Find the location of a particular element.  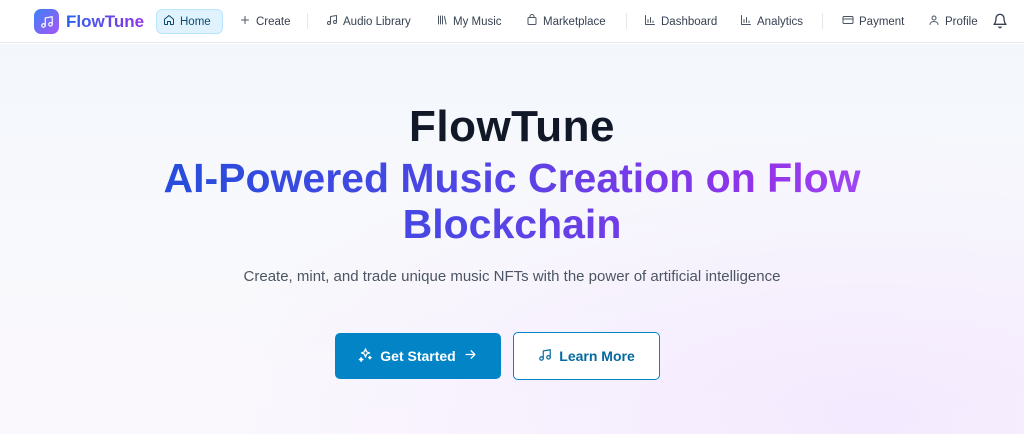

nav-item-label: Marketplace is located at coordinates (574, 21).